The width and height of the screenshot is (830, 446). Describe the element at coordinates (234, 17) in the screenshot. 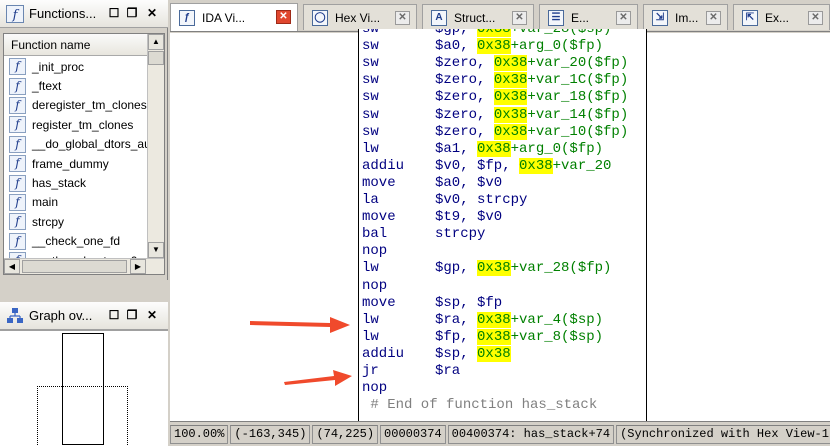

I see `tab-ida-view: ƒ IDA Vi... ✕` at that location.